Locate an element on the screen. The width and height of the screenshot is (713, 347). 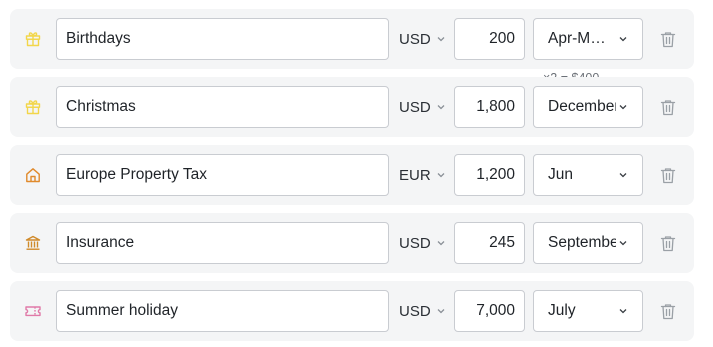
home-icon is located at coordinates (33, 175).